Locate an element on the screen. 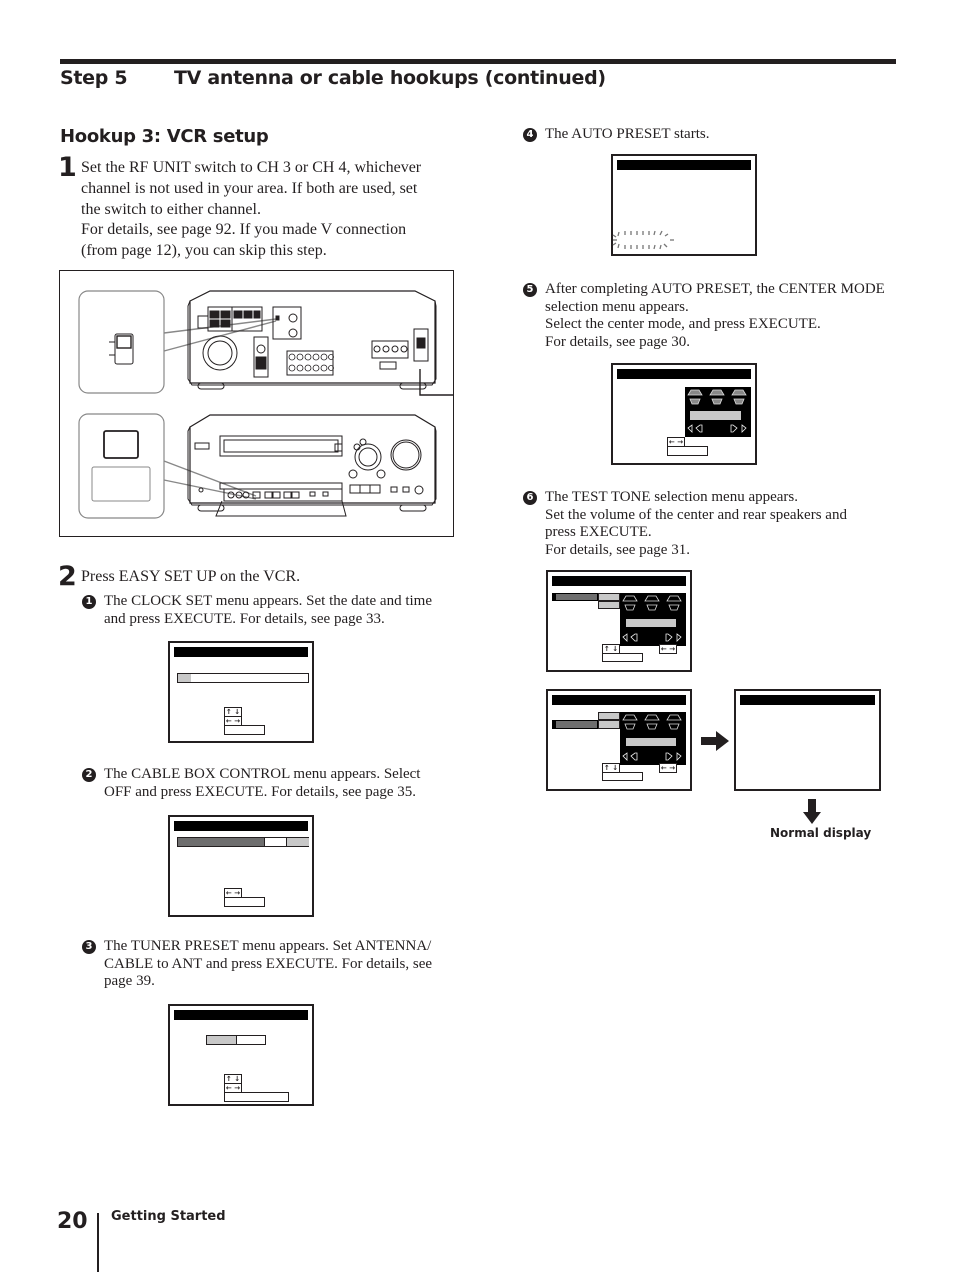 The image size is (954, 1272). step-title: TV antenna or cable hookups (continued) is located at coordinates (390, 78).